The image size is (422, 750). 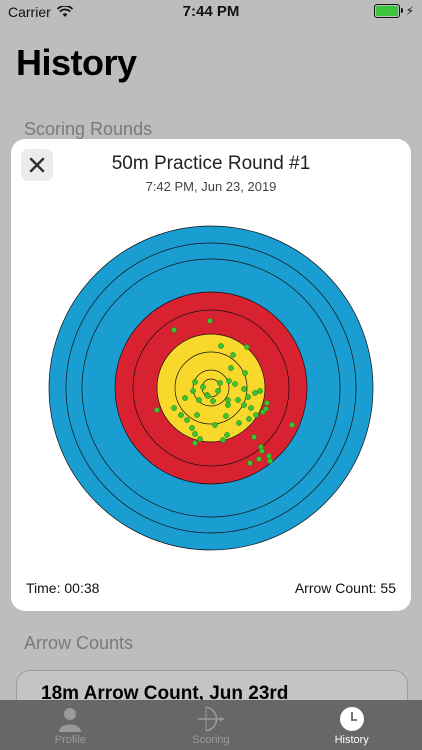 What do you see at coordinates (76, 62) in the screenshot?
I see `page-title: History` at bounding box center [76, 62].